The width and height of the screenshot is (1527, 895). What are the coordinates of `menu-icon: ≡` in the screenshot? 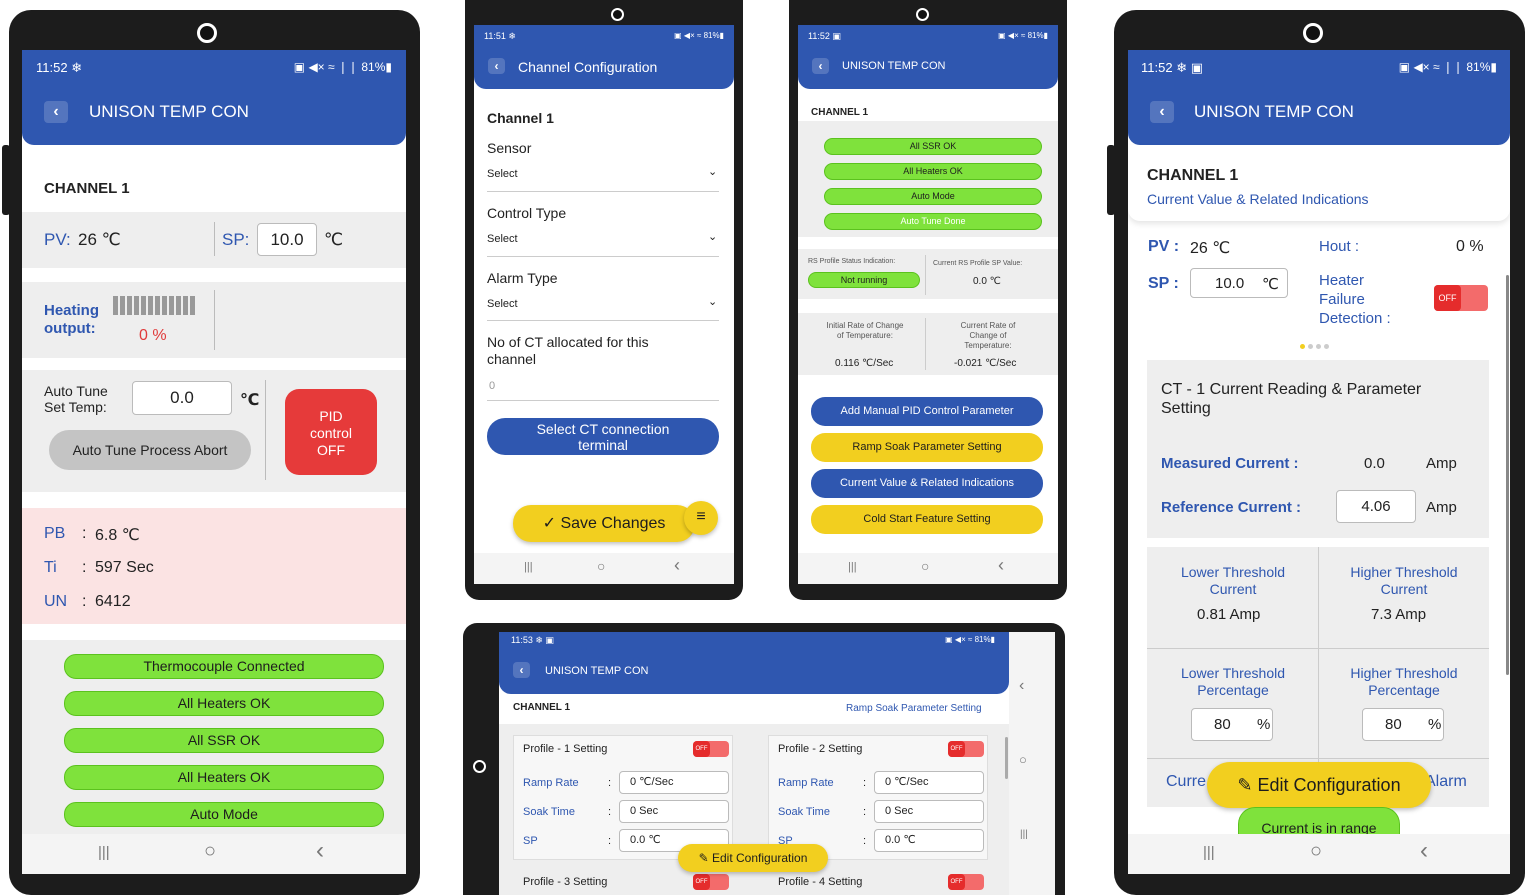 It's located at (701, 518).